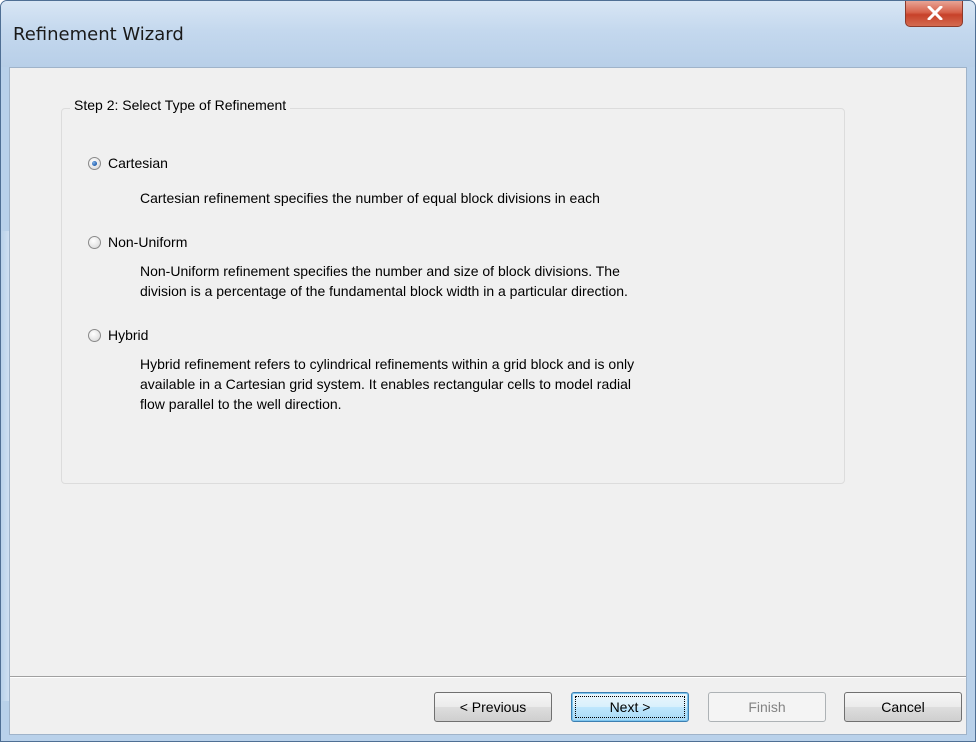 The width and height of the screenshot is (976, 742). Describe the element at coordinates (94, 163) in the screenshot. I see `radio-button-checked-icon` at that location.